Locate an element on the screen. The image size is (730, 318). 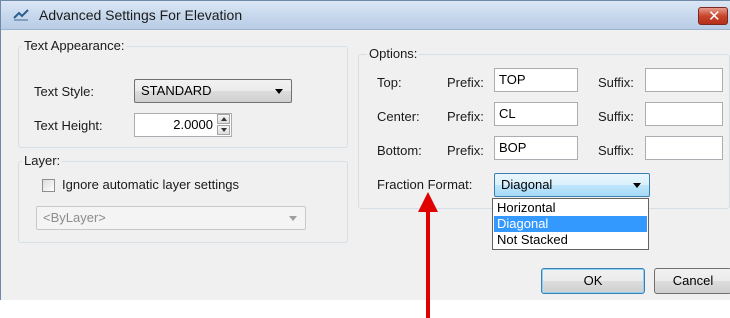
ignore-layer-label: Ignore automatic layer settings is located at coordinates (150, 184).